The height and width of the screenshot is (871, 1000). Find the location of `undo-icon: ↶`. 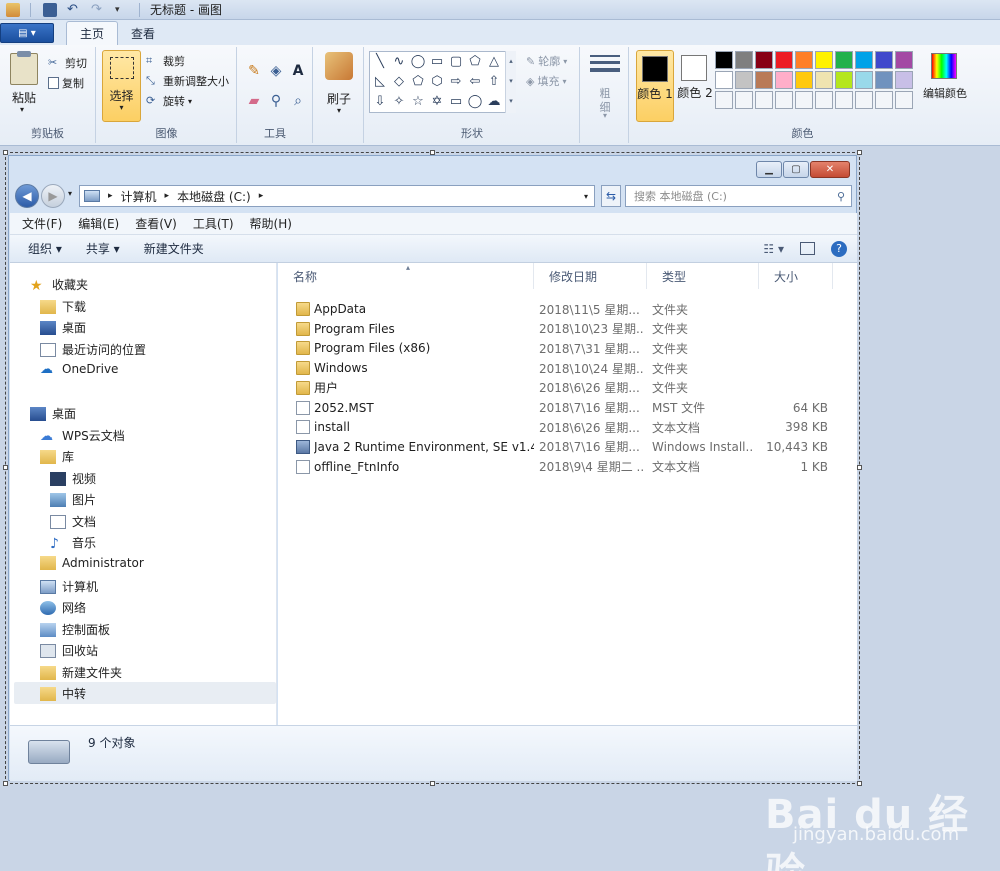

undo-icon: ↶ is located at coordinates (74, 9).